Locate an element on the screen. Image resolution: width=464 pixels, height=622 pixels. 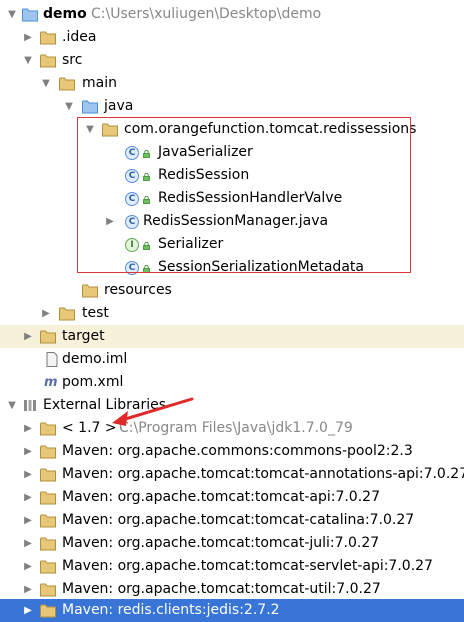
tree-row-class: C RedisSession is located at coordinates (232, 175).